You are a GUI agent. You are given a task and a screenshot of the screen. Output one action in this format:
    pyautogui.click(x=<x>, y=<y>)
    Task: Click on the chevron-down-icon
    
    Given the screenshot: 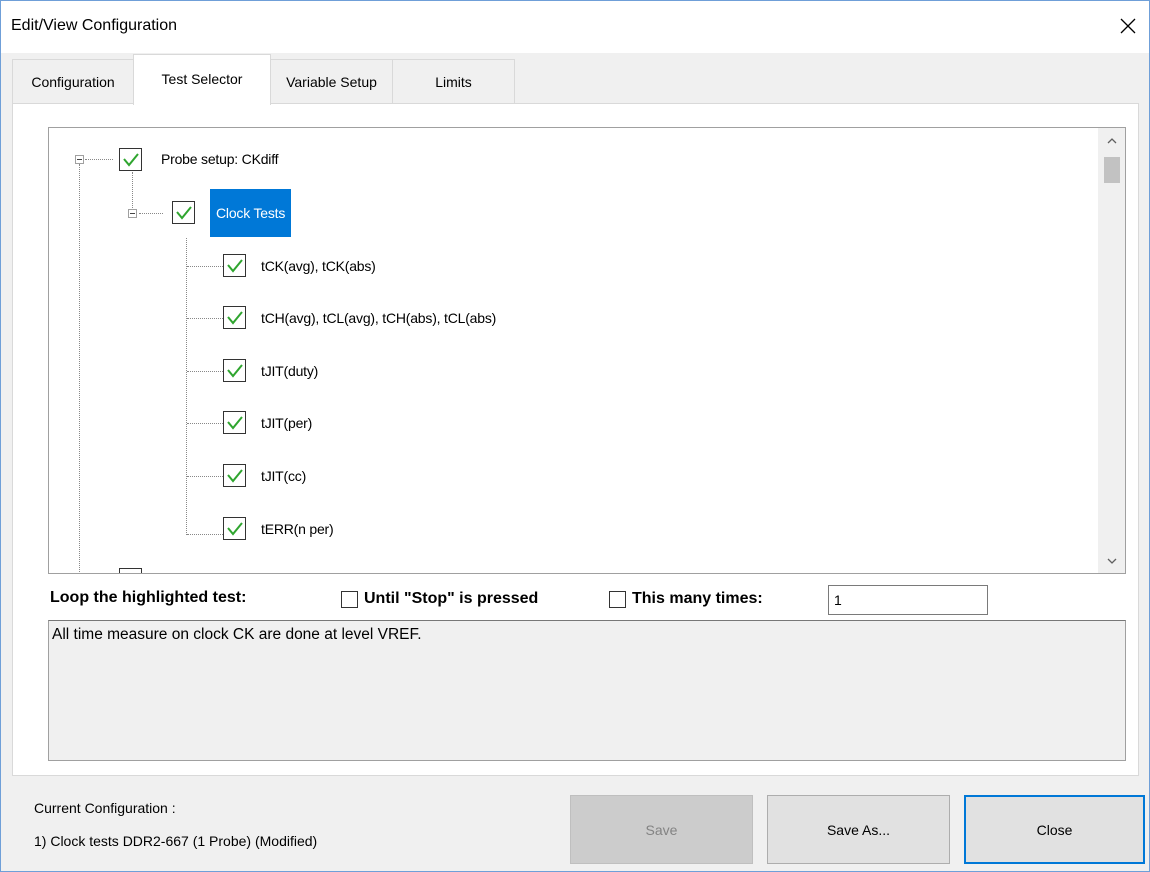 What is the action you would take?
    pyautogui.click(x=1111, y=561)
    